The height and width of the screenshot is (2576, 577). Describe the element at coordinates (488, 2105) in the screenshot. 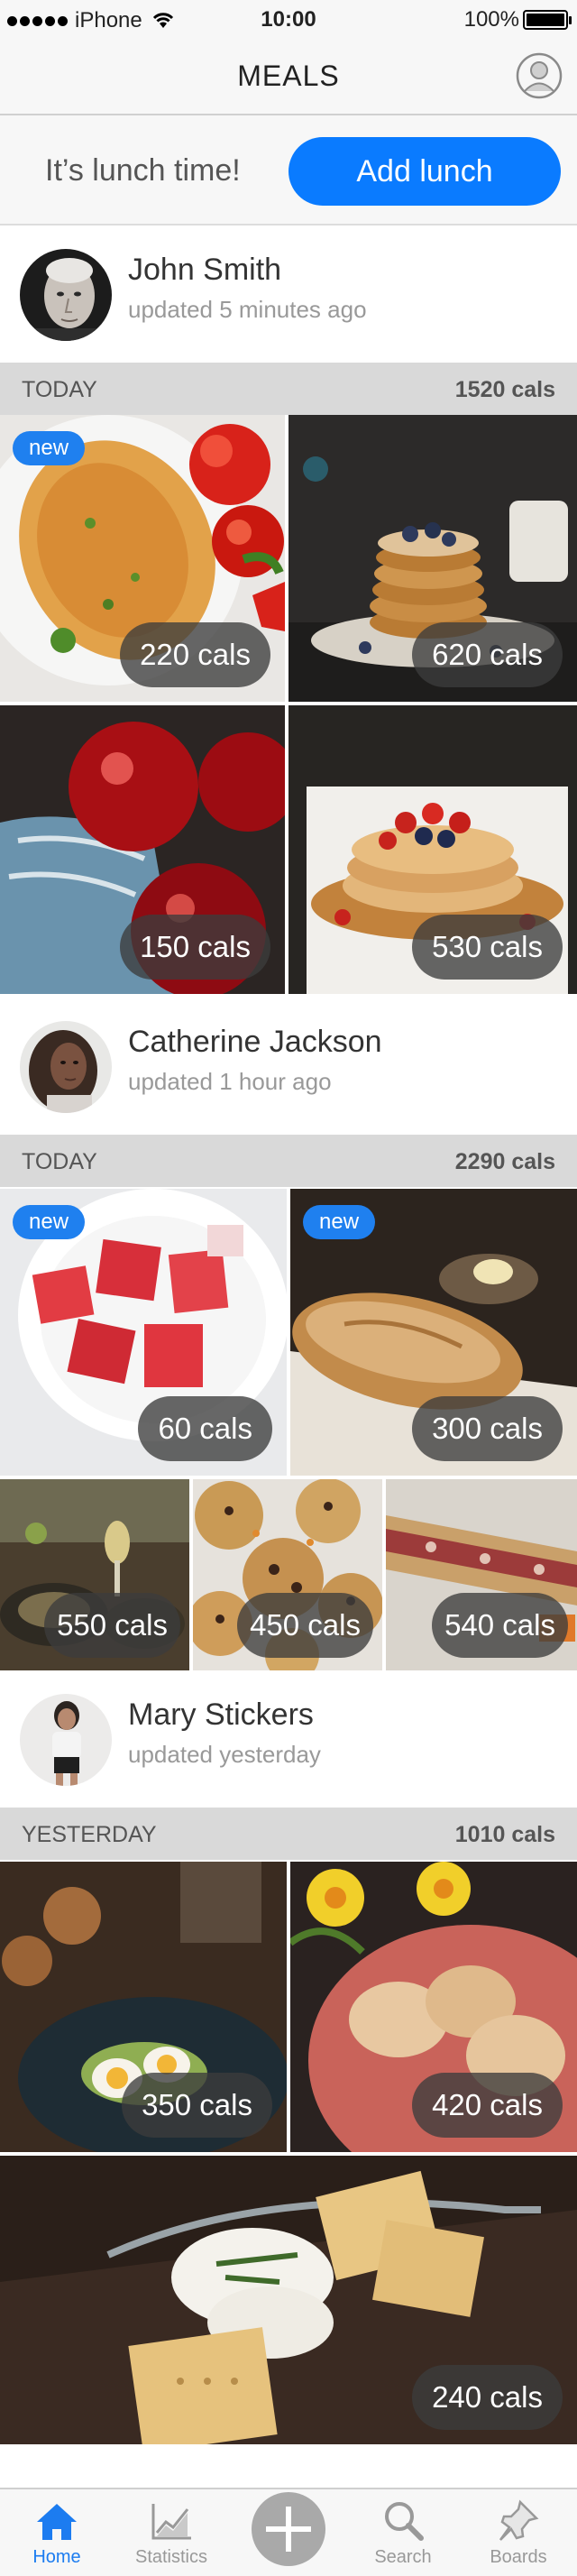

I see `calorie-label: 420 cals` at that location.